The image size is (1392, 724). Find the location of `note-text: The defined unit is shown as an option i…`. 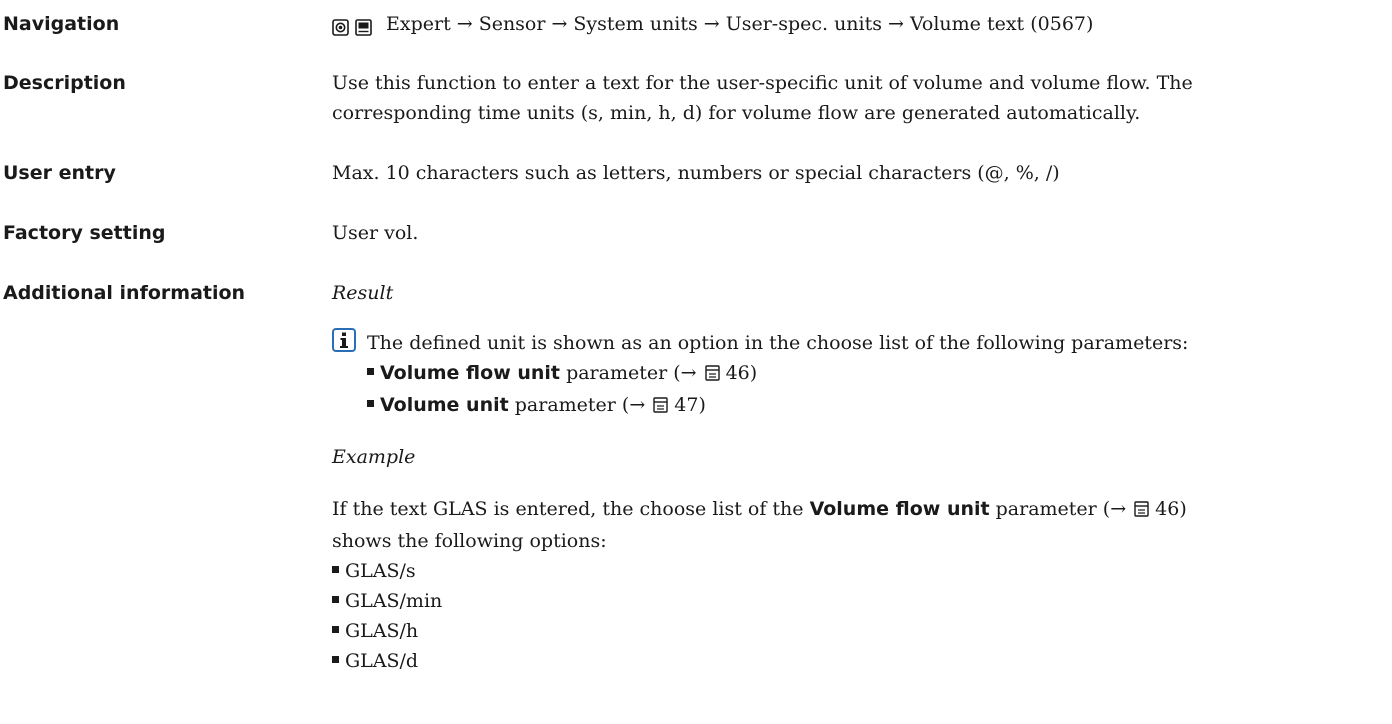

note-text: The defined unit is shown as an option i… is located at coordinates (877, 375).